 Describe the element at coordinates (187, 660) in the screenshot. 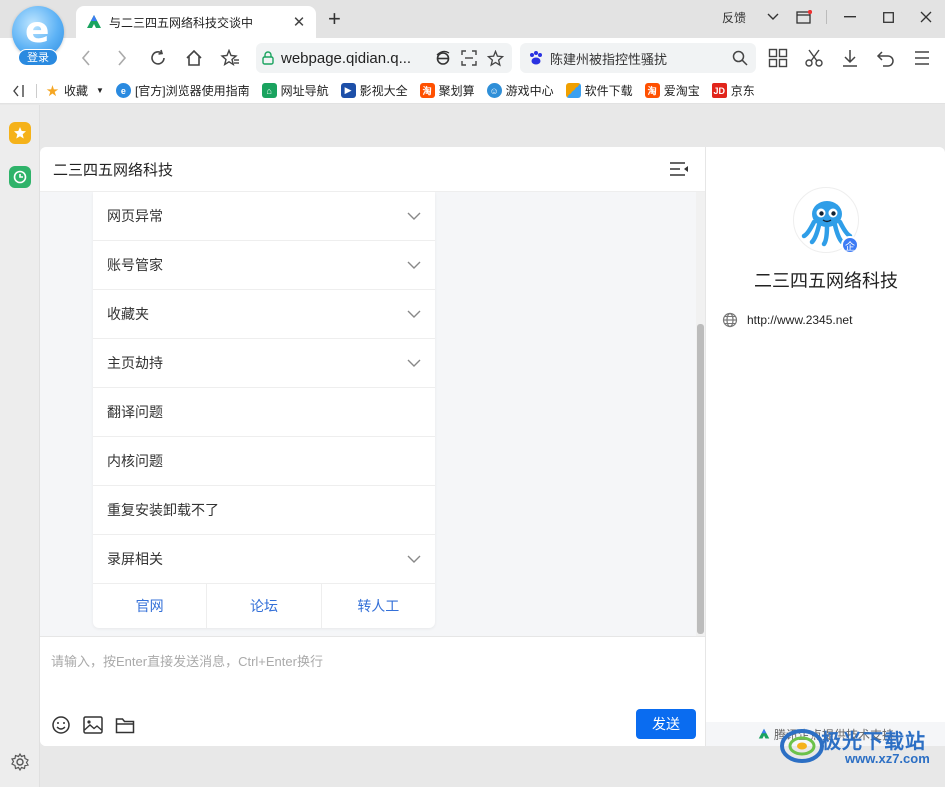

I see `message-input: 请输入，按Enter直接发送消息，Ctrl+Enter换行` at that location.